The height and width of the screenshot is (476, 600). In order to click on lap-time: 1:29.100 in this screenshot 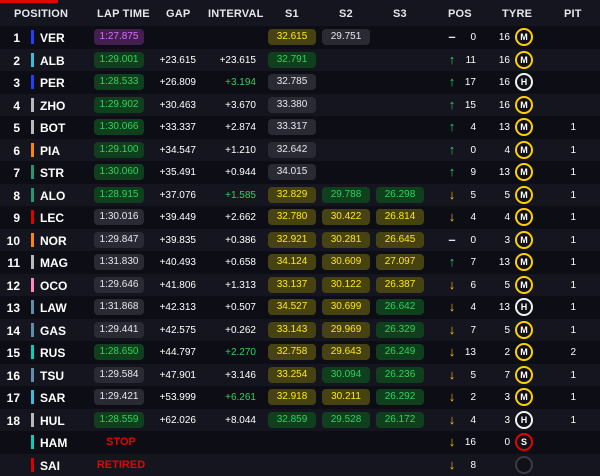, I will do `click(119, 149)`.